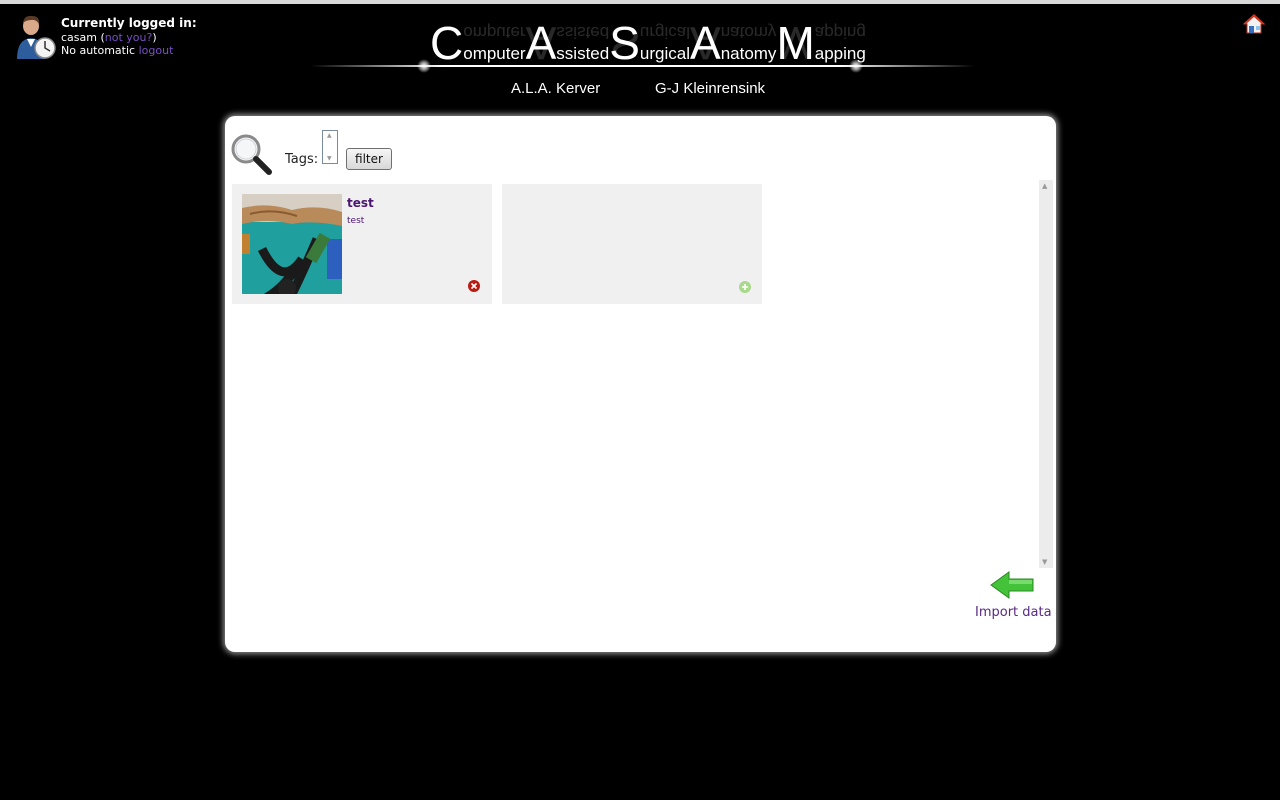  I want to click on logo-reflection-letter: C, so click(447, 43).